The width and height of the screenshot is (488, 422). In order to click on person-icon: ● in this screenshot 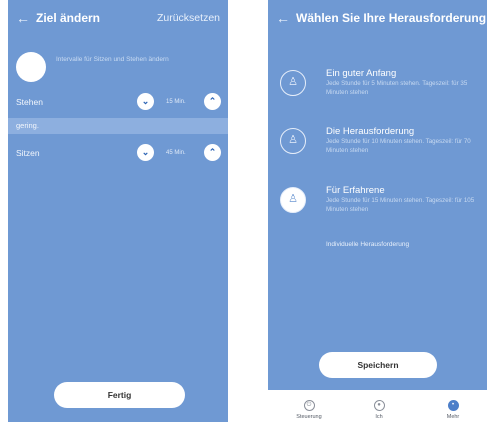, I will do `click(379, 405)`.